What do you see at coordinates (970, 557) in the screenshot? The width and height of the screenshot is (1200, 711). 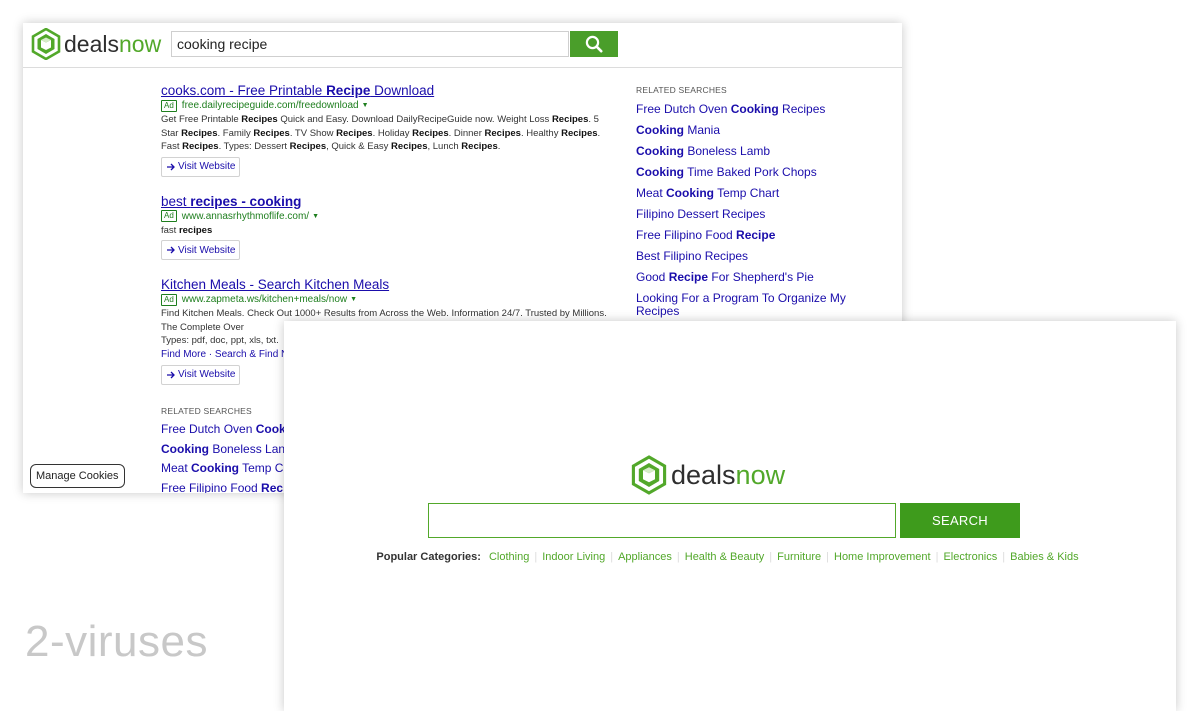 I see `category-link: Electronics` at bounding box center [970, 557].